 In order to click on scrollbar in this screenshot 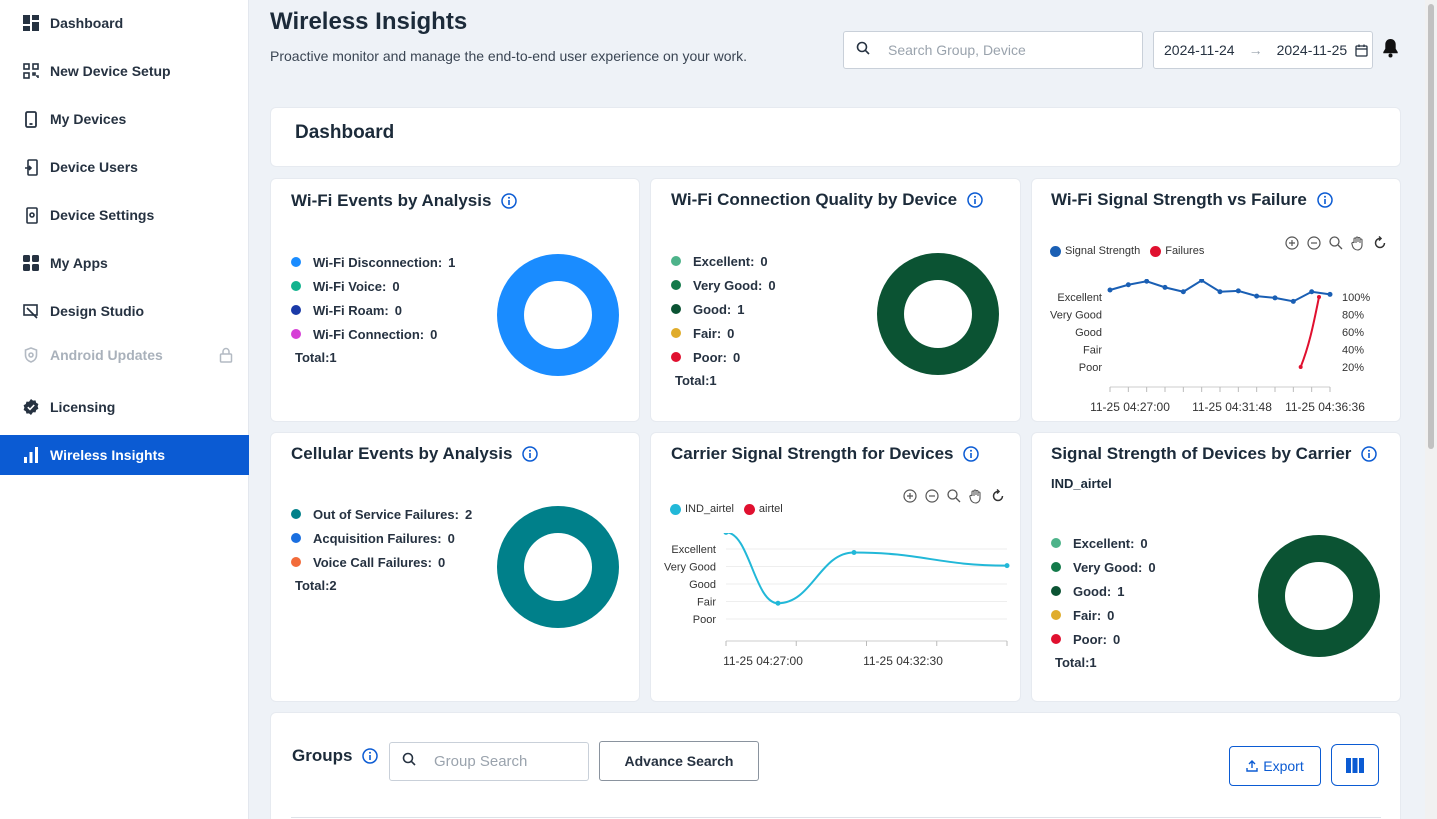, I will do `click(1431, 409)`.